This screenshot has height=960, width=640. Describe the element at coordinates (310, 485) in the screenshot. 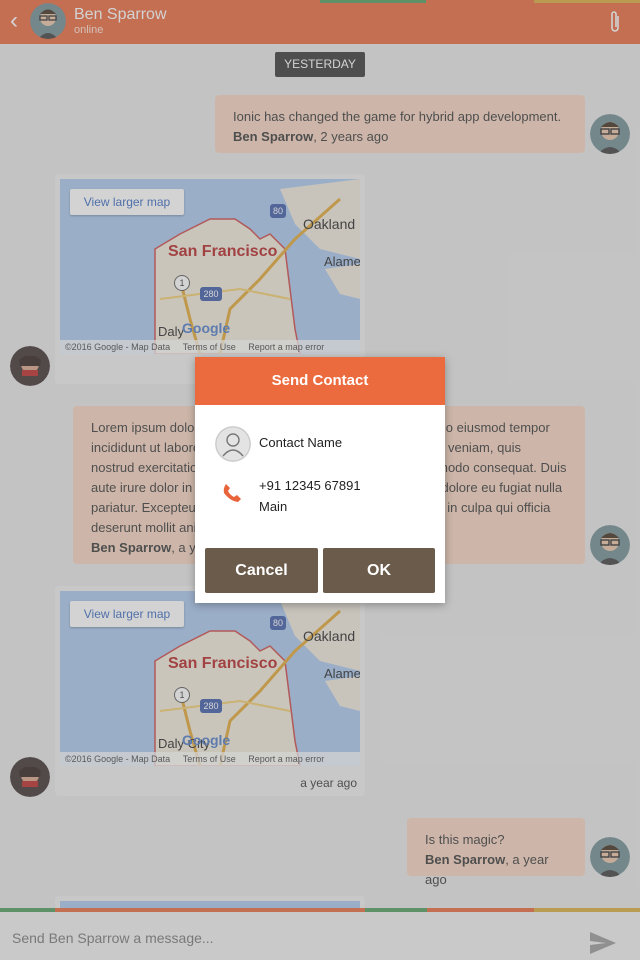

I see `phone-number: +91 12345 67891` at that location.